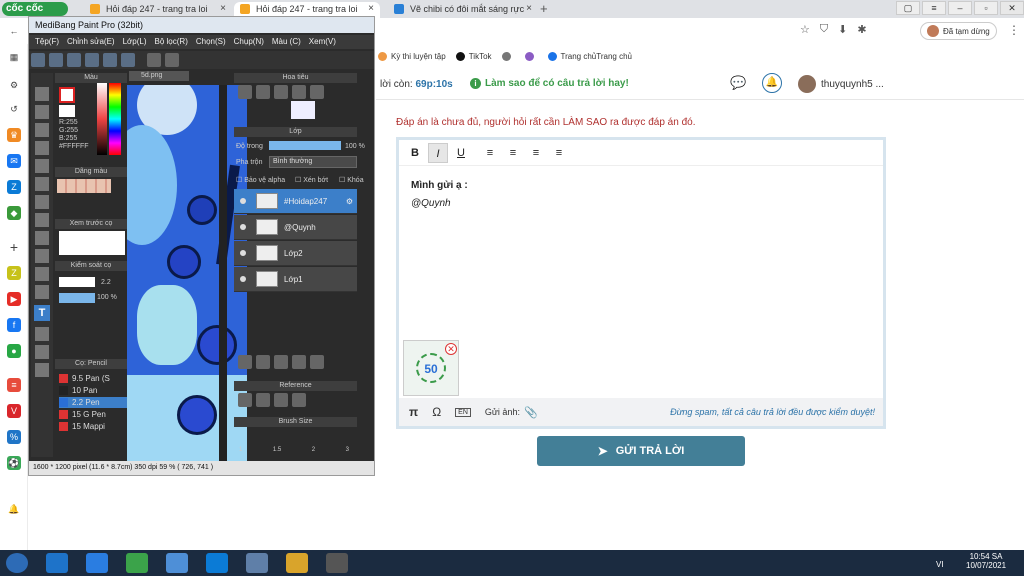  I want to click on reference-cloud-icon, so click(245, 400).